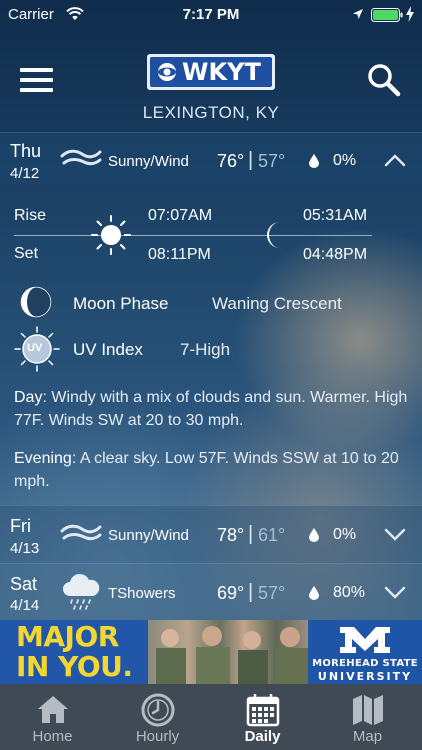 Image resolution: width=422 pixels, height=750 pixels. Describe the element at coordinates (263, 710) in the screenshot. I see `calendar-icon` at that location.